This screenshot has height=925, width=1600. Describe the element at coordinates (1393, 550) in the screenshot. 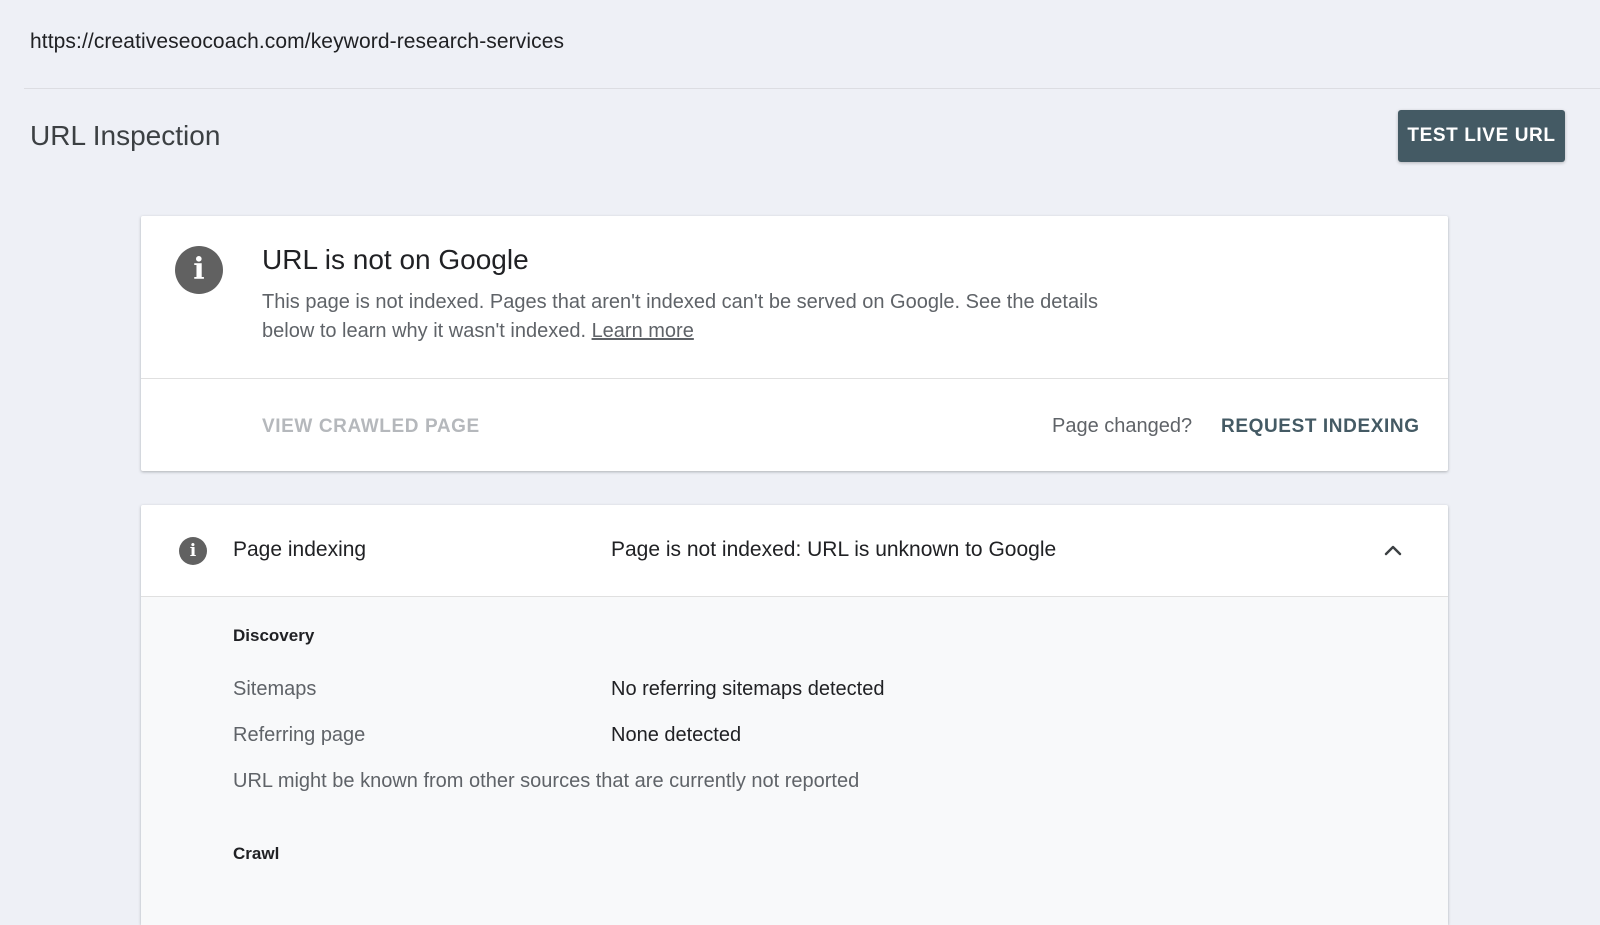

I see `chevron-up-icon` at that location.